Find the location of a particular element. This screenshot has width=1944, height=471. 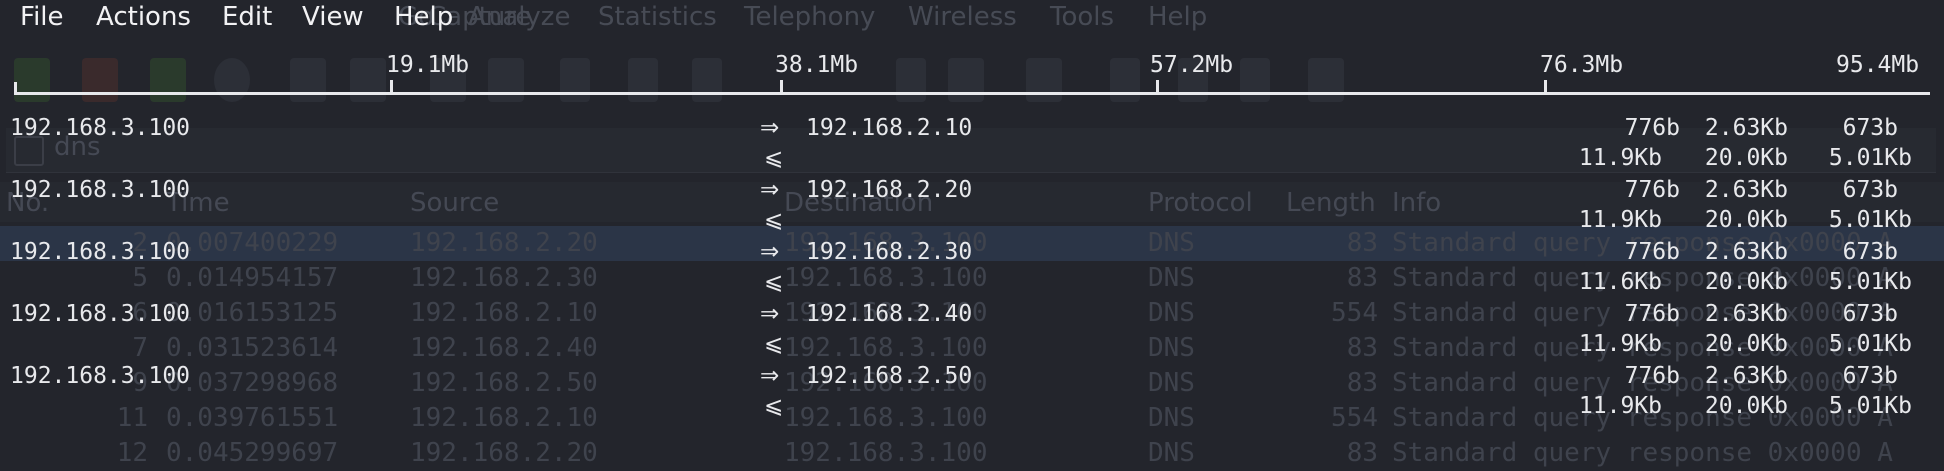

menu-actions: Actions is located at coordinates (143, 17).